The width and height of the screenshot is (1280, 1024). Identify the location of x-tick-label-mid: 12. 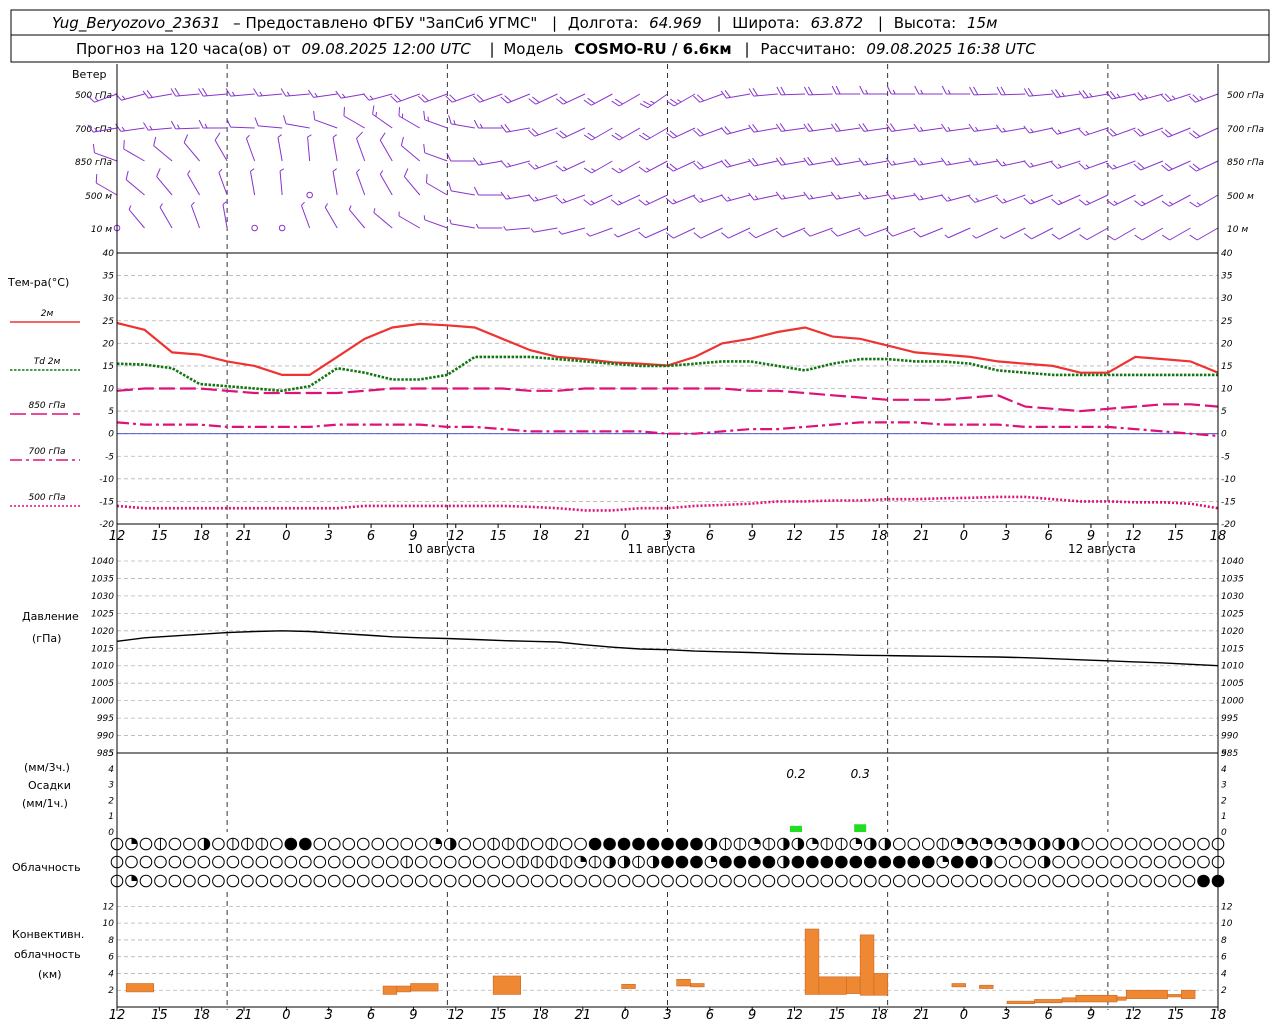
(794, 536).